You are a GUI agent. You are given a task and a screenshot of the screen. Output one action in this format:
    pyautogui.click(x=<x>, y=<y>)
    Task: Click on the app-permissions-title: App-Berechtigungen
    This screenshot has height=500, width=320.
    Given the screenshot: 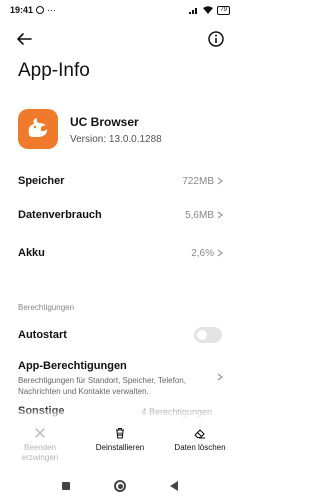 What is the action you would take?
    pyautogui.click(x=72, y=366)
    